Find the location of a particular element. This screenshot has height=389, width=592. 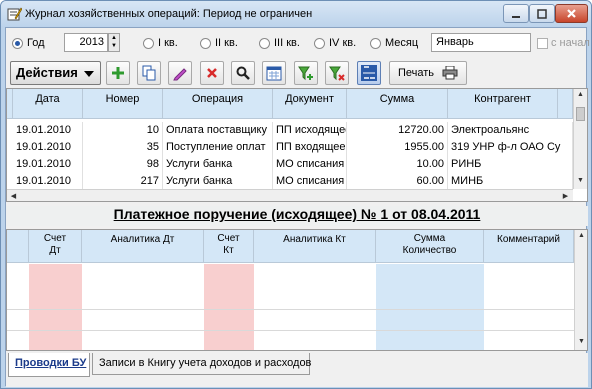

period-year-radio: Год is located at coordinates (28, 43).